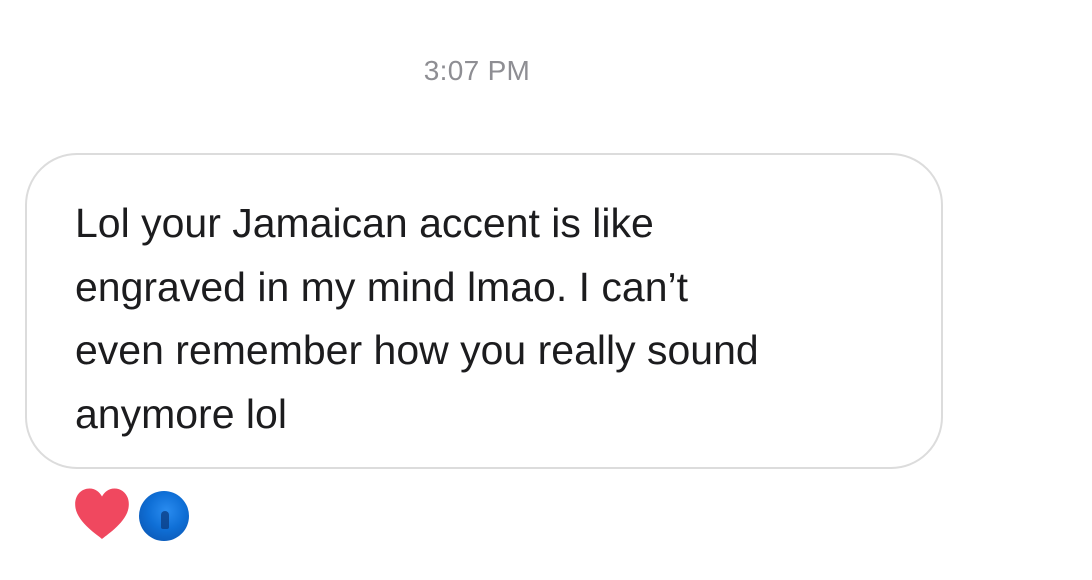  I want to click on reactions-row, so click(131, 514).